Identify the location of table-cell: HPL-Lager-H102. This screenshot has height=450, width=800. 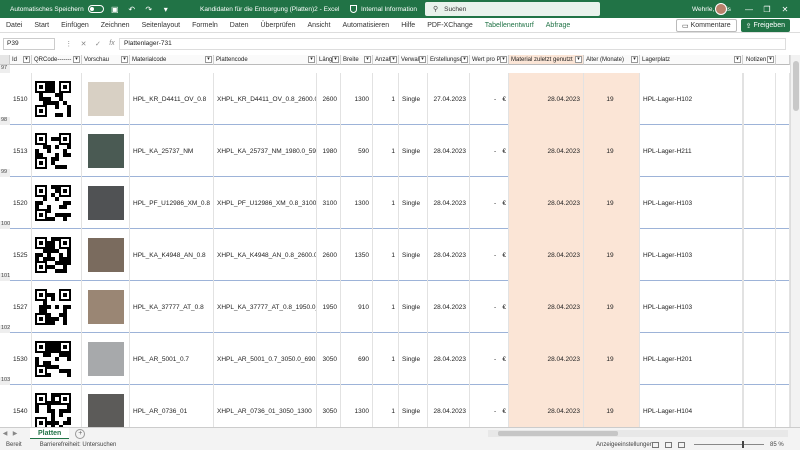
(691, 99).